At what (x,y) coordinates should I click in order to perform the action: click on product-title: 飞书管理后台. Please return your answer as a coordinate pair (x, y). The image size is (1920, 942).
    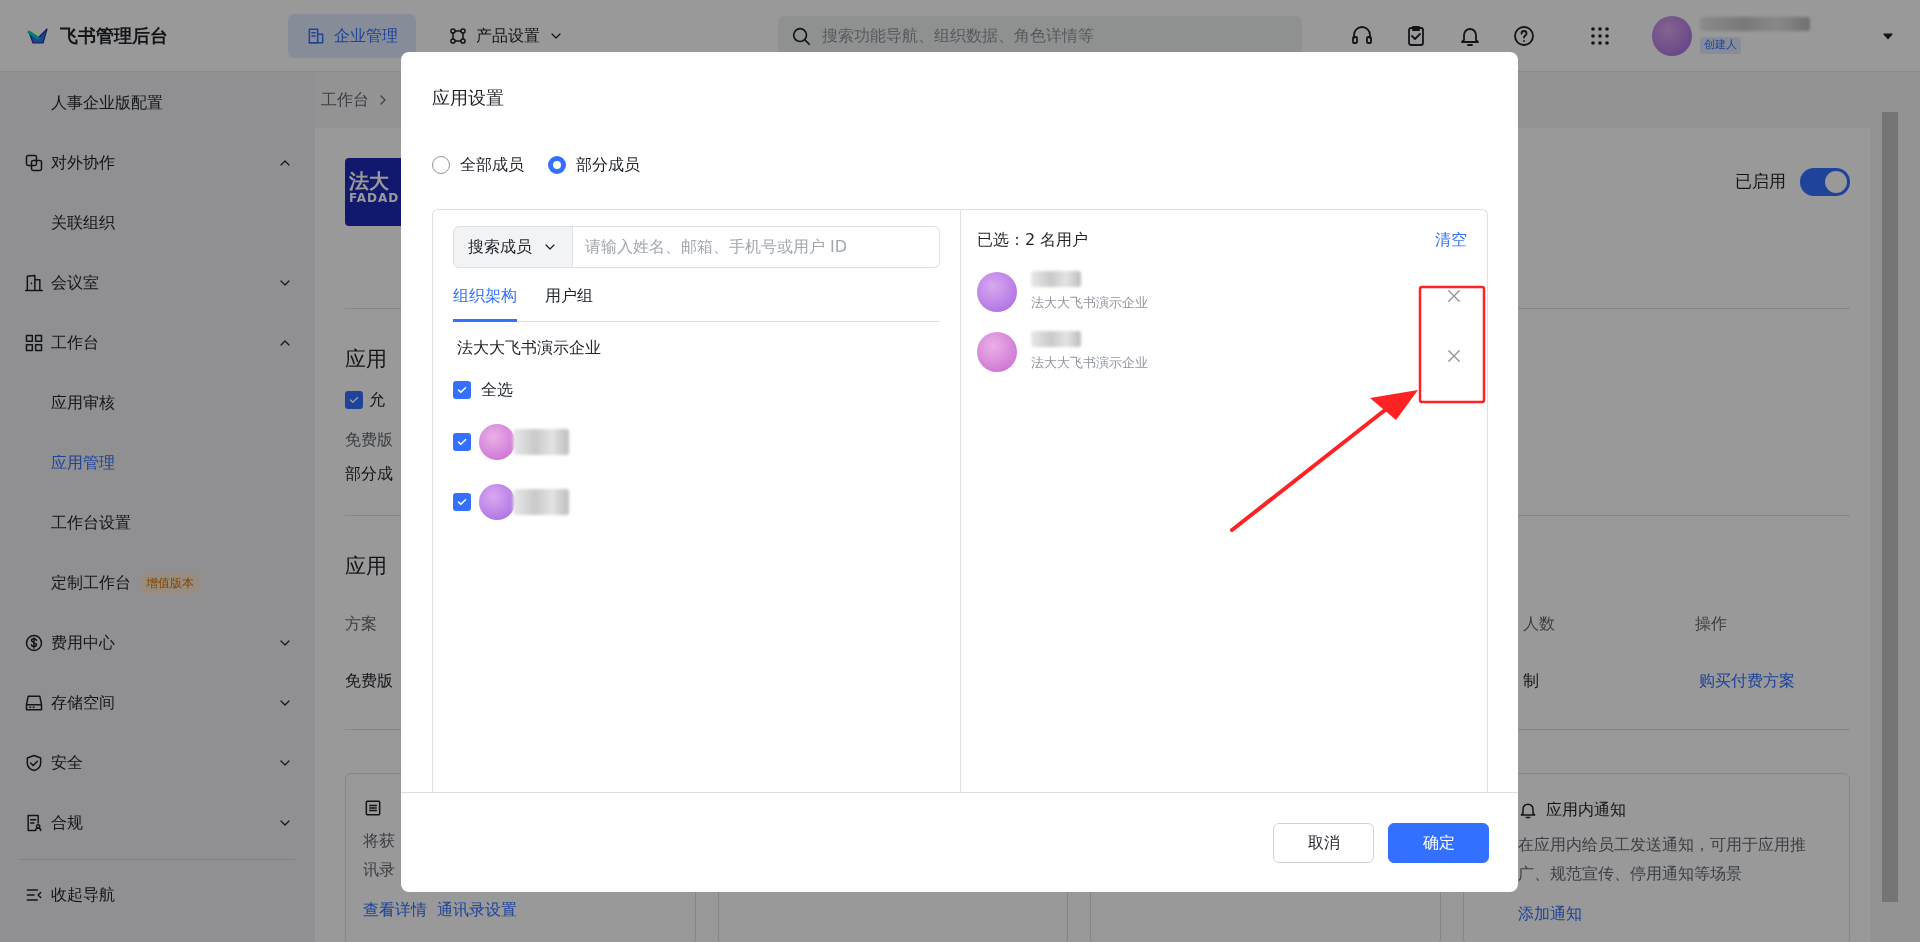
    Looking at the image, I should click on (114, 36).